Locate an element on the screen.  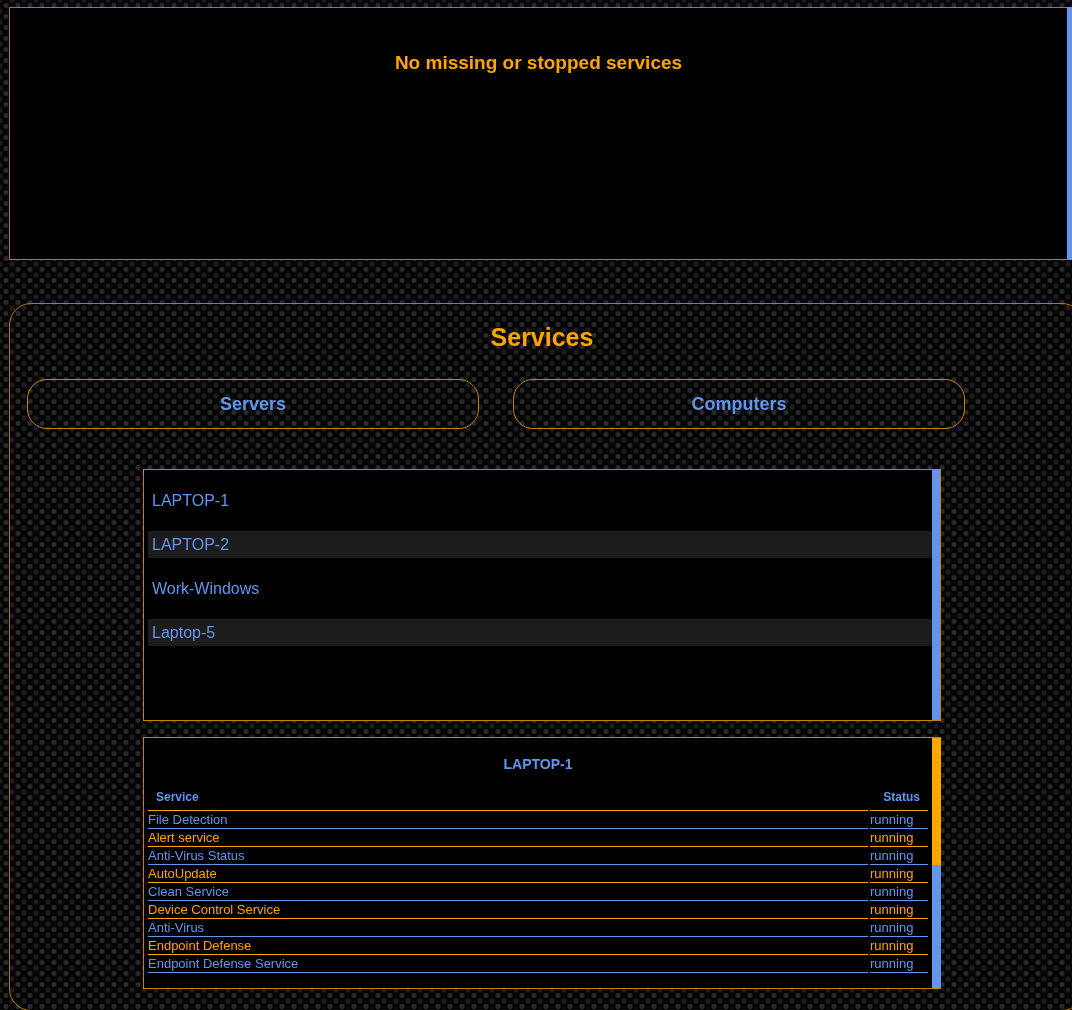
table-cell: Alert service is located at coordinates (508, 838).